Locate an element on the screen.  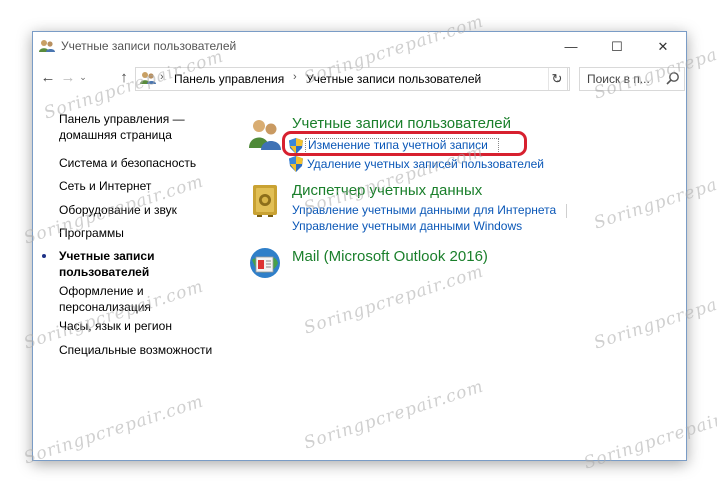
sidebar-item-label: Панель управления — is located at coordinates (122, 119).